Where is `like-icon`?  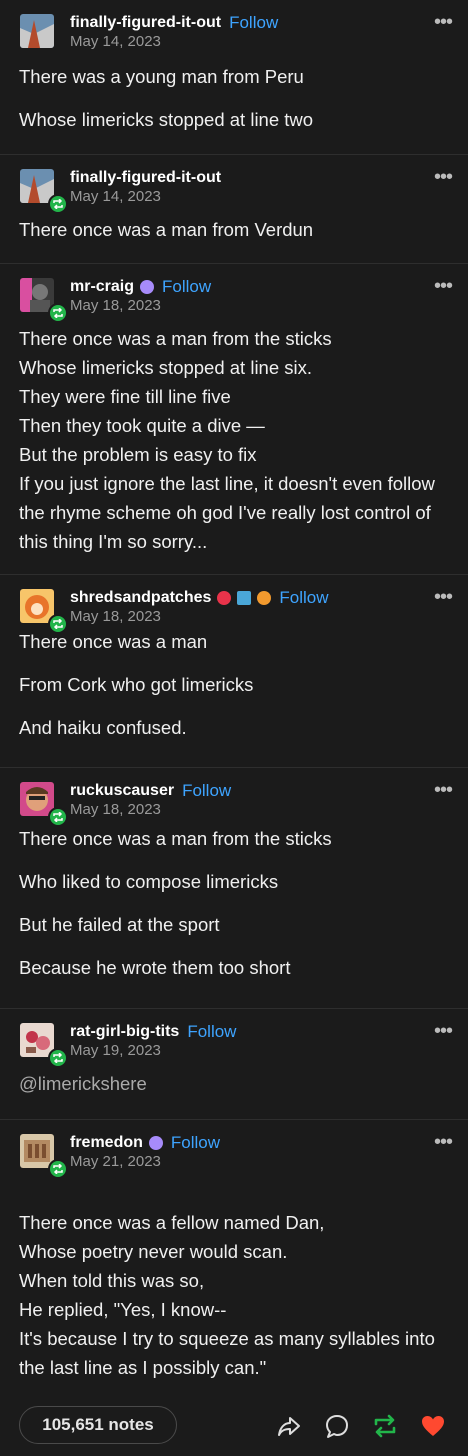
like-icon is located at coordinates (433, 1426).